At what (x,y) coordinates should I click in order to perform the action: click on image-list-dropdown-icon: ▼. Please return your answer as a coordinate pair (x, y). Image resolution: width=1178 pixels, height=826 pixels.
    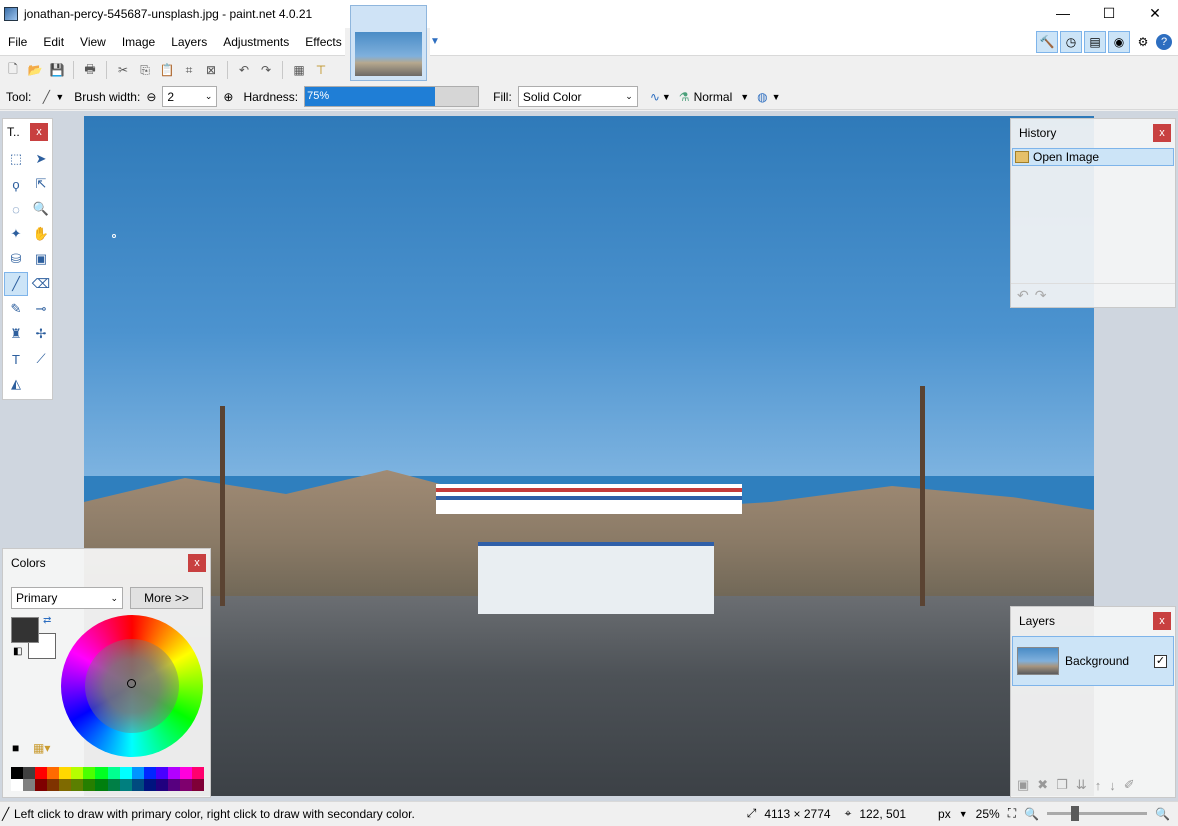
    Looking at the image, I should click on (436, 42).